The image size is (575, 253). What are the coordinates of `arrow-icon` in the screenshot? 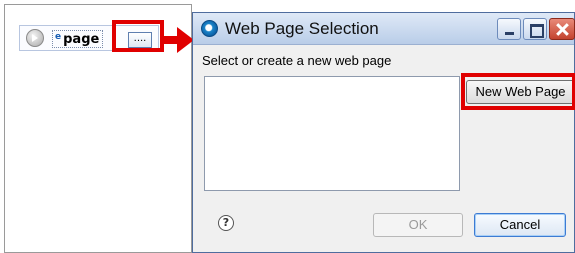 It's located at (178, 40).